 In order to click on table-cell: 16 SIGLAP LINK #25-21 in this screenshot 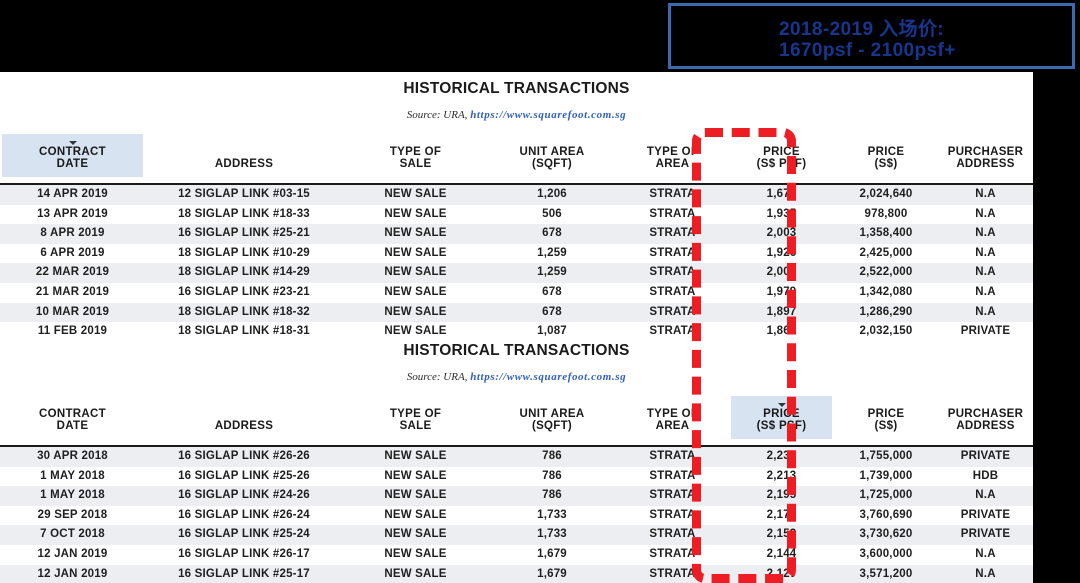, I will do `click(244, 234)`.